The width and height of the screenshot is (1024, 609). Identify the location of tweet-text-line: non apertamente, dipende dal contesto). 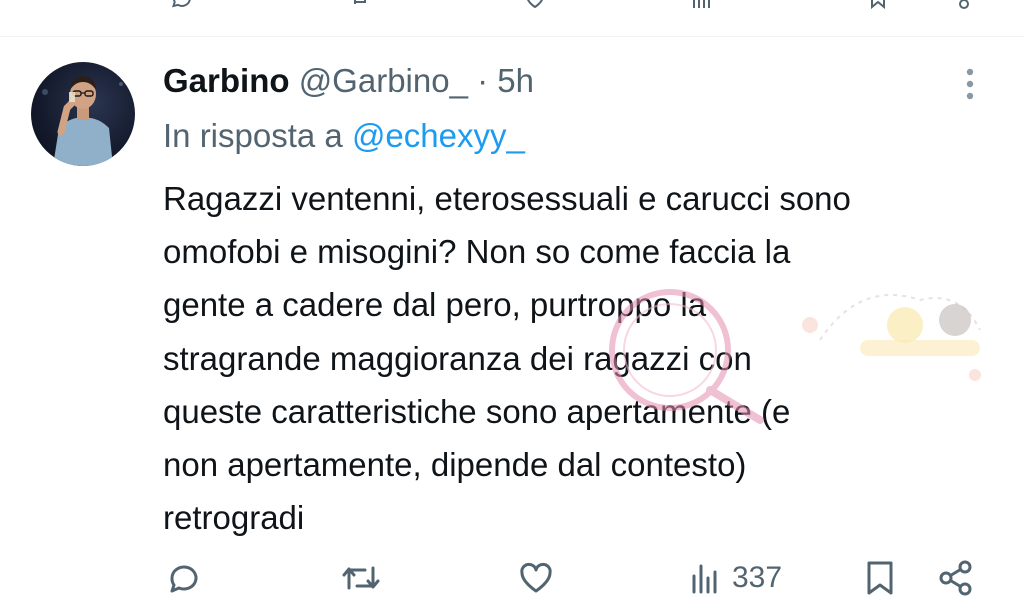
(455, 465).